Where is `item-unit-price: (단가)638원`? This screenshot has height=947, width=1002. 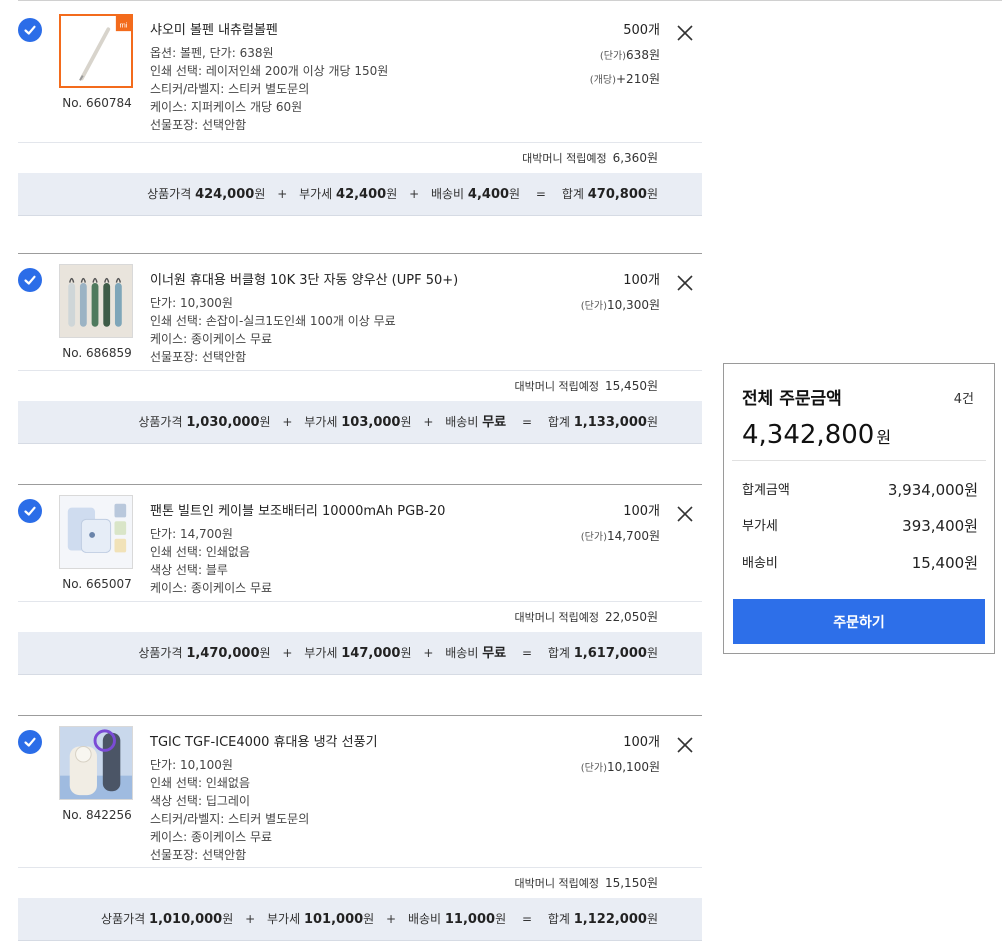 item-unit-price: (단가)638원 is located at coordinates (625, 56).